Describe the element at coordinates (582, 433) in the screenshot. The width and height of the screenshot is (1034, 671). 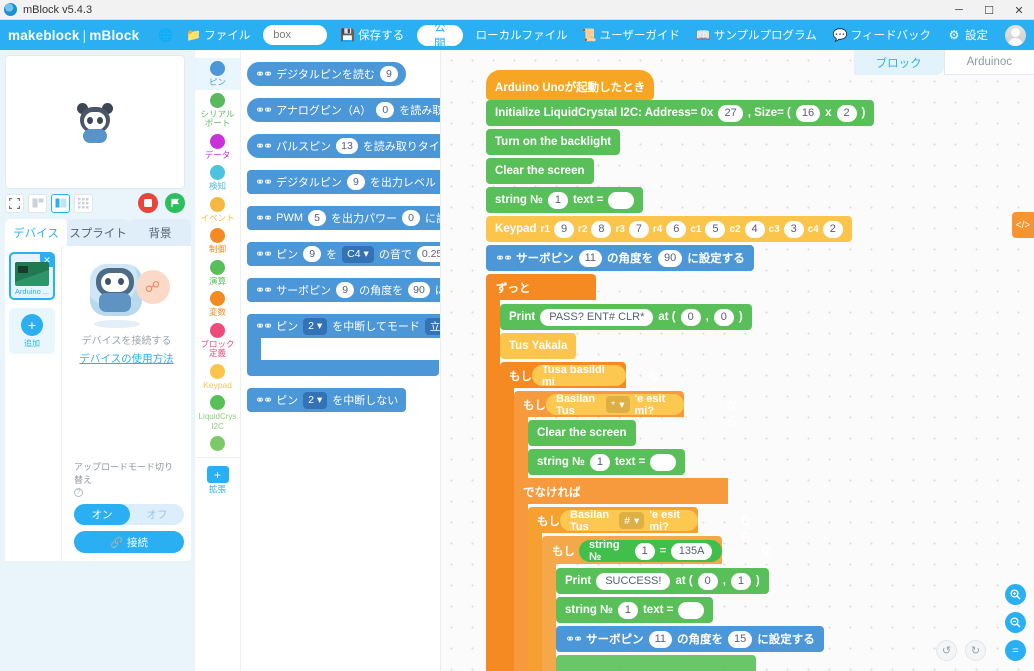
I see `block-clear-screen-2: Clear the screen` at that location.